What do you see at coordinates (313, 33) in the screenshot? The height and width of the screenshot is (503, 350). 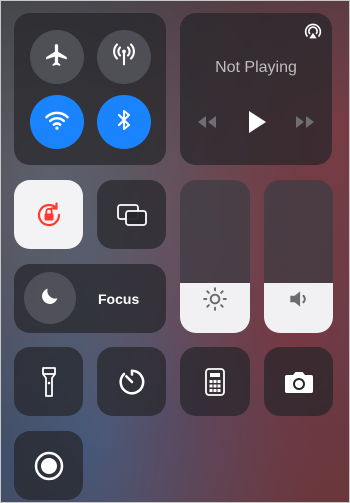 I see `airplay-icon` at bounding box center [313, 33].